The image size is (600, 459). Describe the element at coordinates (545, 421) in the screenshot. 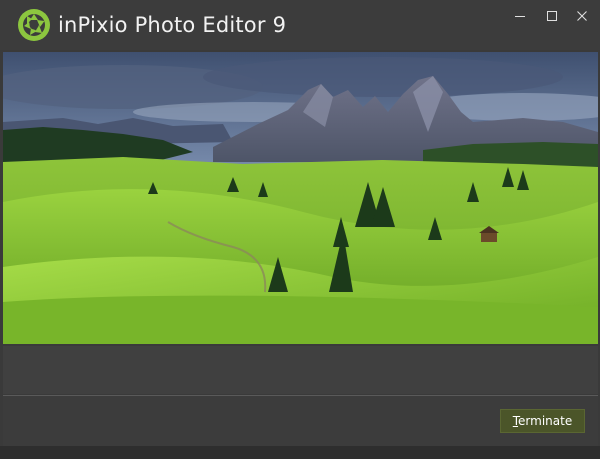

I see `terminate-label: erminate` at that location.